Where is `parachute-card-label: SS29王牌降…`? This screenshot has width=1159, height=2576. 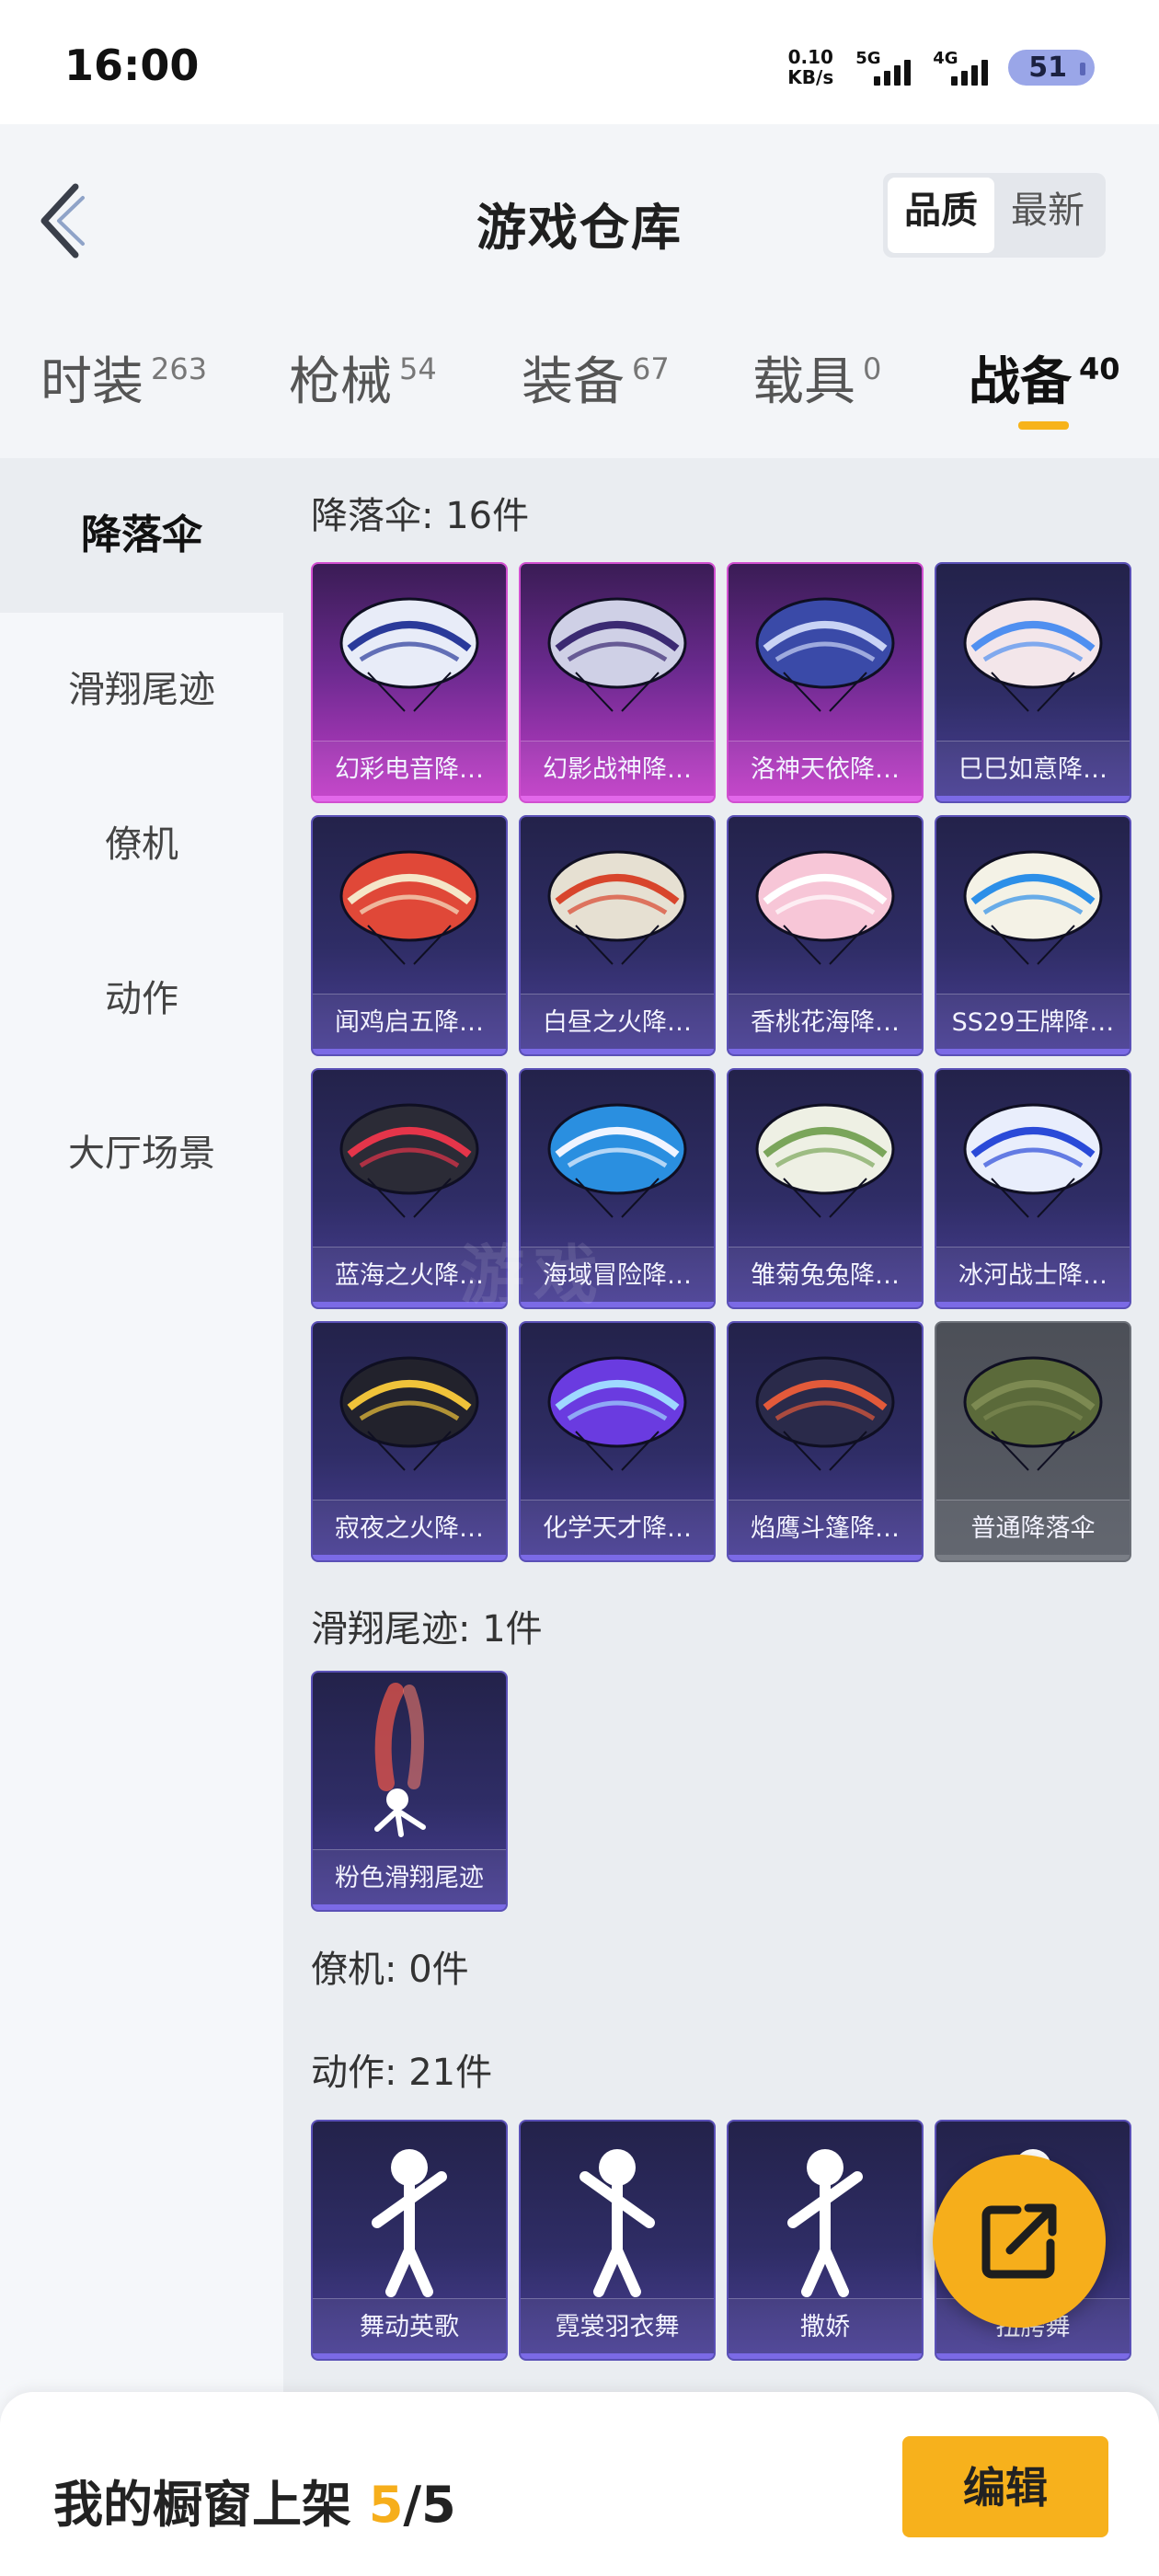
parachute-card-label: SS29王牌降… is located at coordinates (1033, 1024).